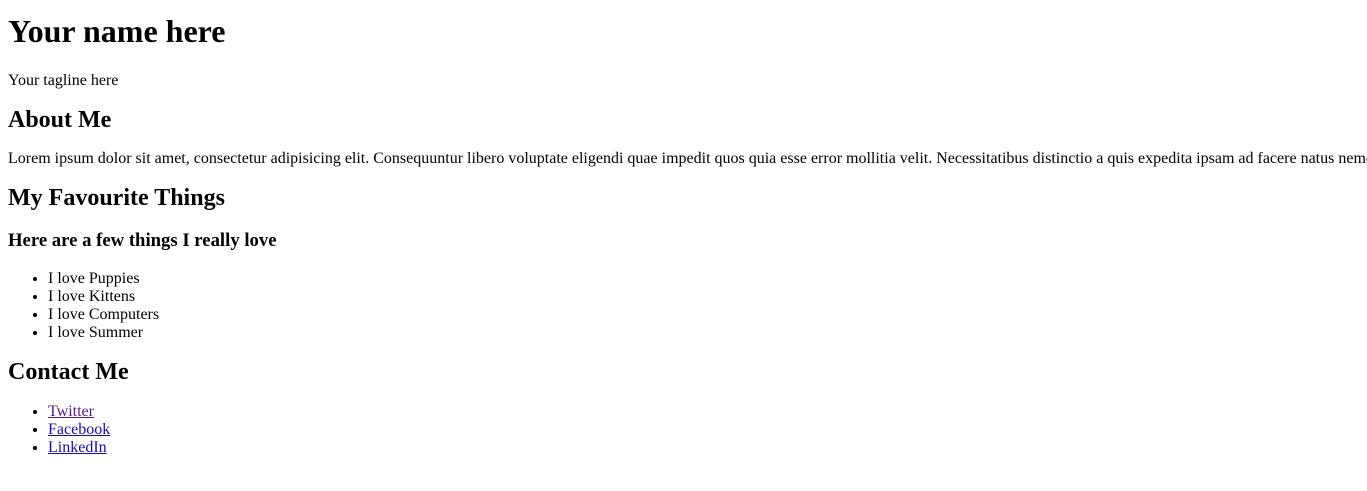  What do you see at coordinates (60, 120) in the screenshot?
I see `about-heading: About Me` at bounding box center [60, 120].